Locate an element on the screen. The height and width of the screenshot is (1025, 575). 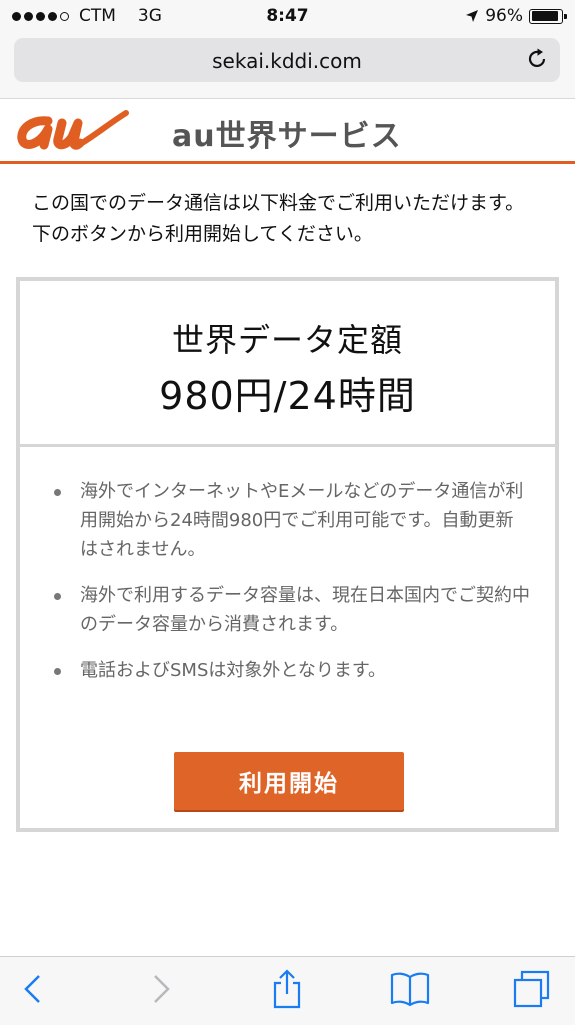
browser-toolbar is located at coordinates (287, 990).